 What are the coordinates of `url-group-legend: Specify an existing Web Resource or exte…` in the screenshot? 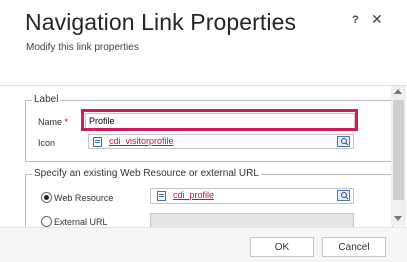 It's located at (146, 173).